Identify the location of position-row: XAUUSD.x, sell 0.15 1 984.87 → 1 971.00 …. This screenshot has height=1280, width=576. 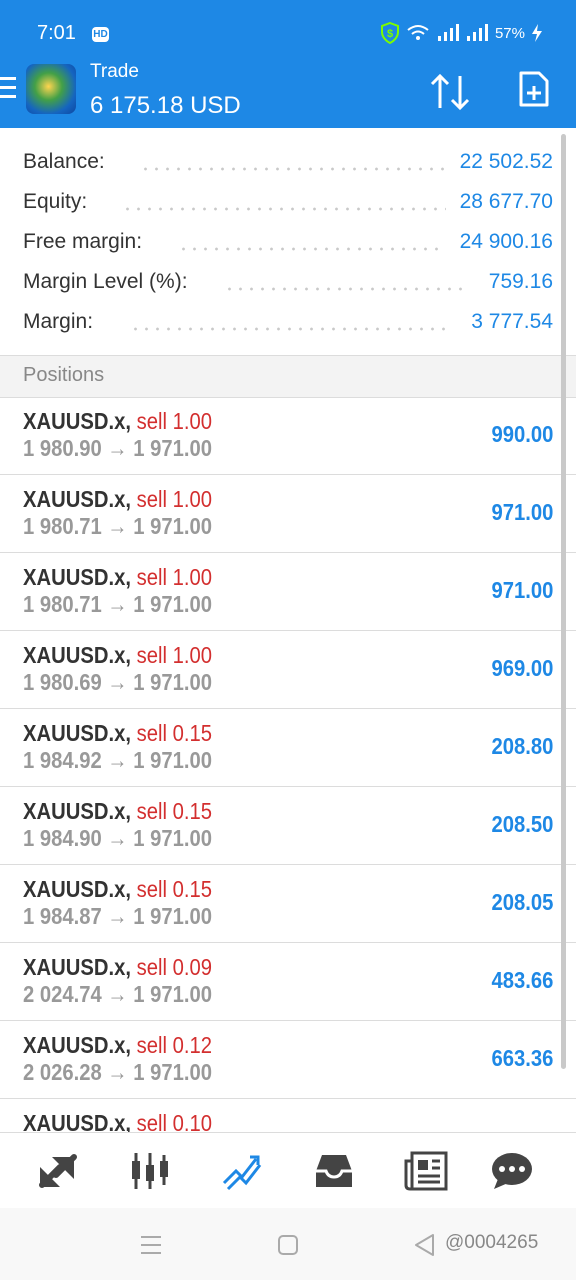
(288, 904).